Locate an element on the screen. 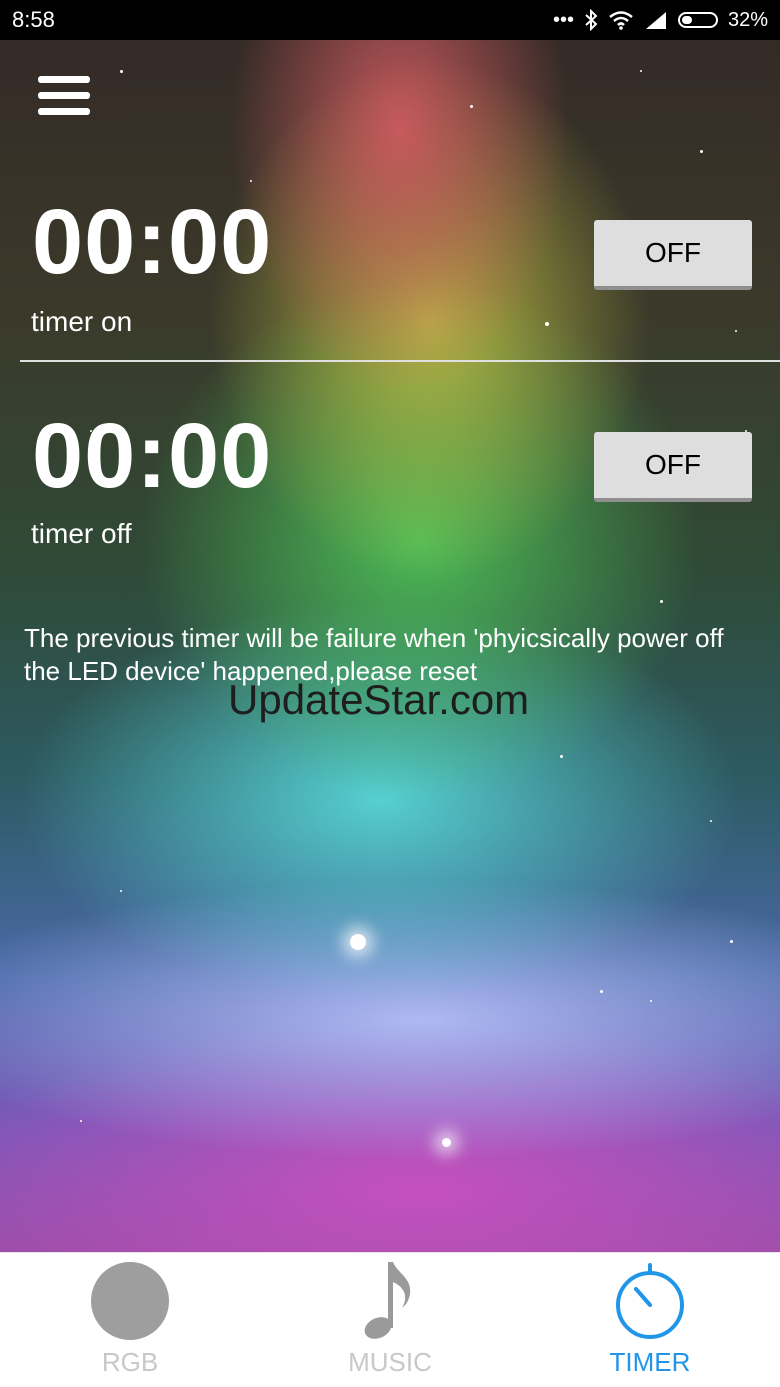 The height and width of the screenshot is (1387, 780). timer-off-value: 00:00 is located at coordinates (152, 456).